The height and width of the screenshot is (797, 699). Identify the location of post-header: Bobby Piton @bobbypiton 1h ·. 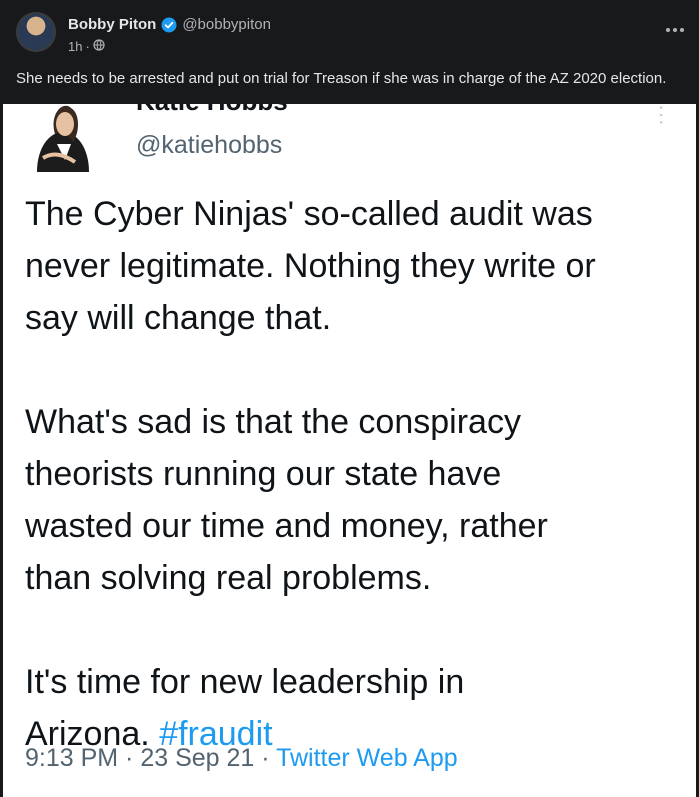
(349, 32).